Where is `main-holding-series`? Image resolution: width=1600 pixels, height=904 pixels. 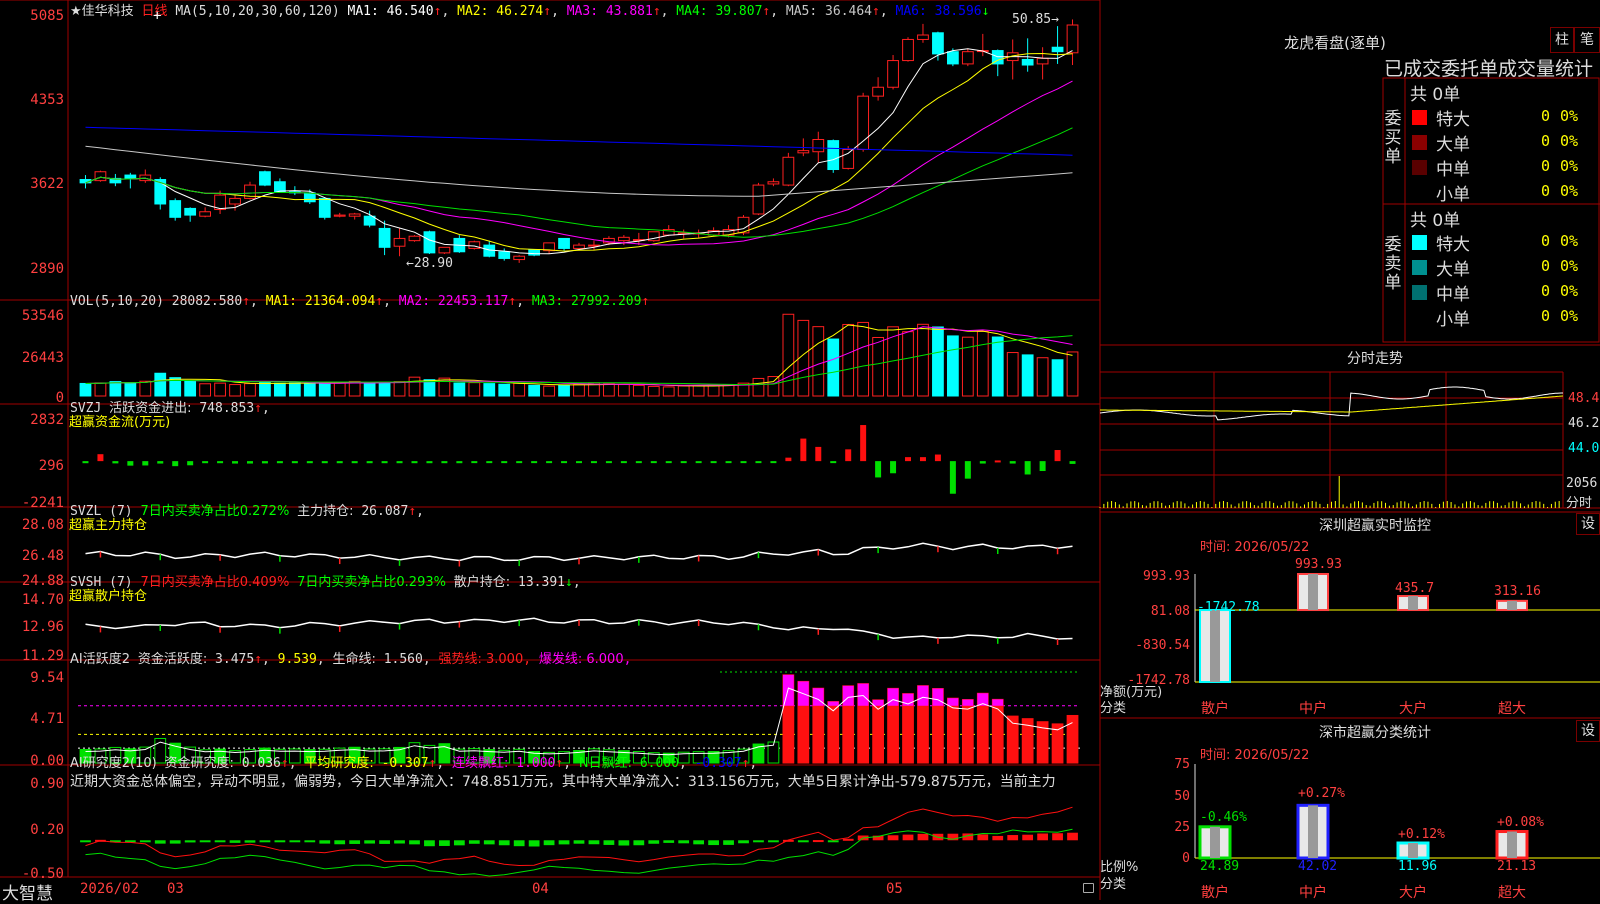
main-holding-series is located at coordinates (579, 554).